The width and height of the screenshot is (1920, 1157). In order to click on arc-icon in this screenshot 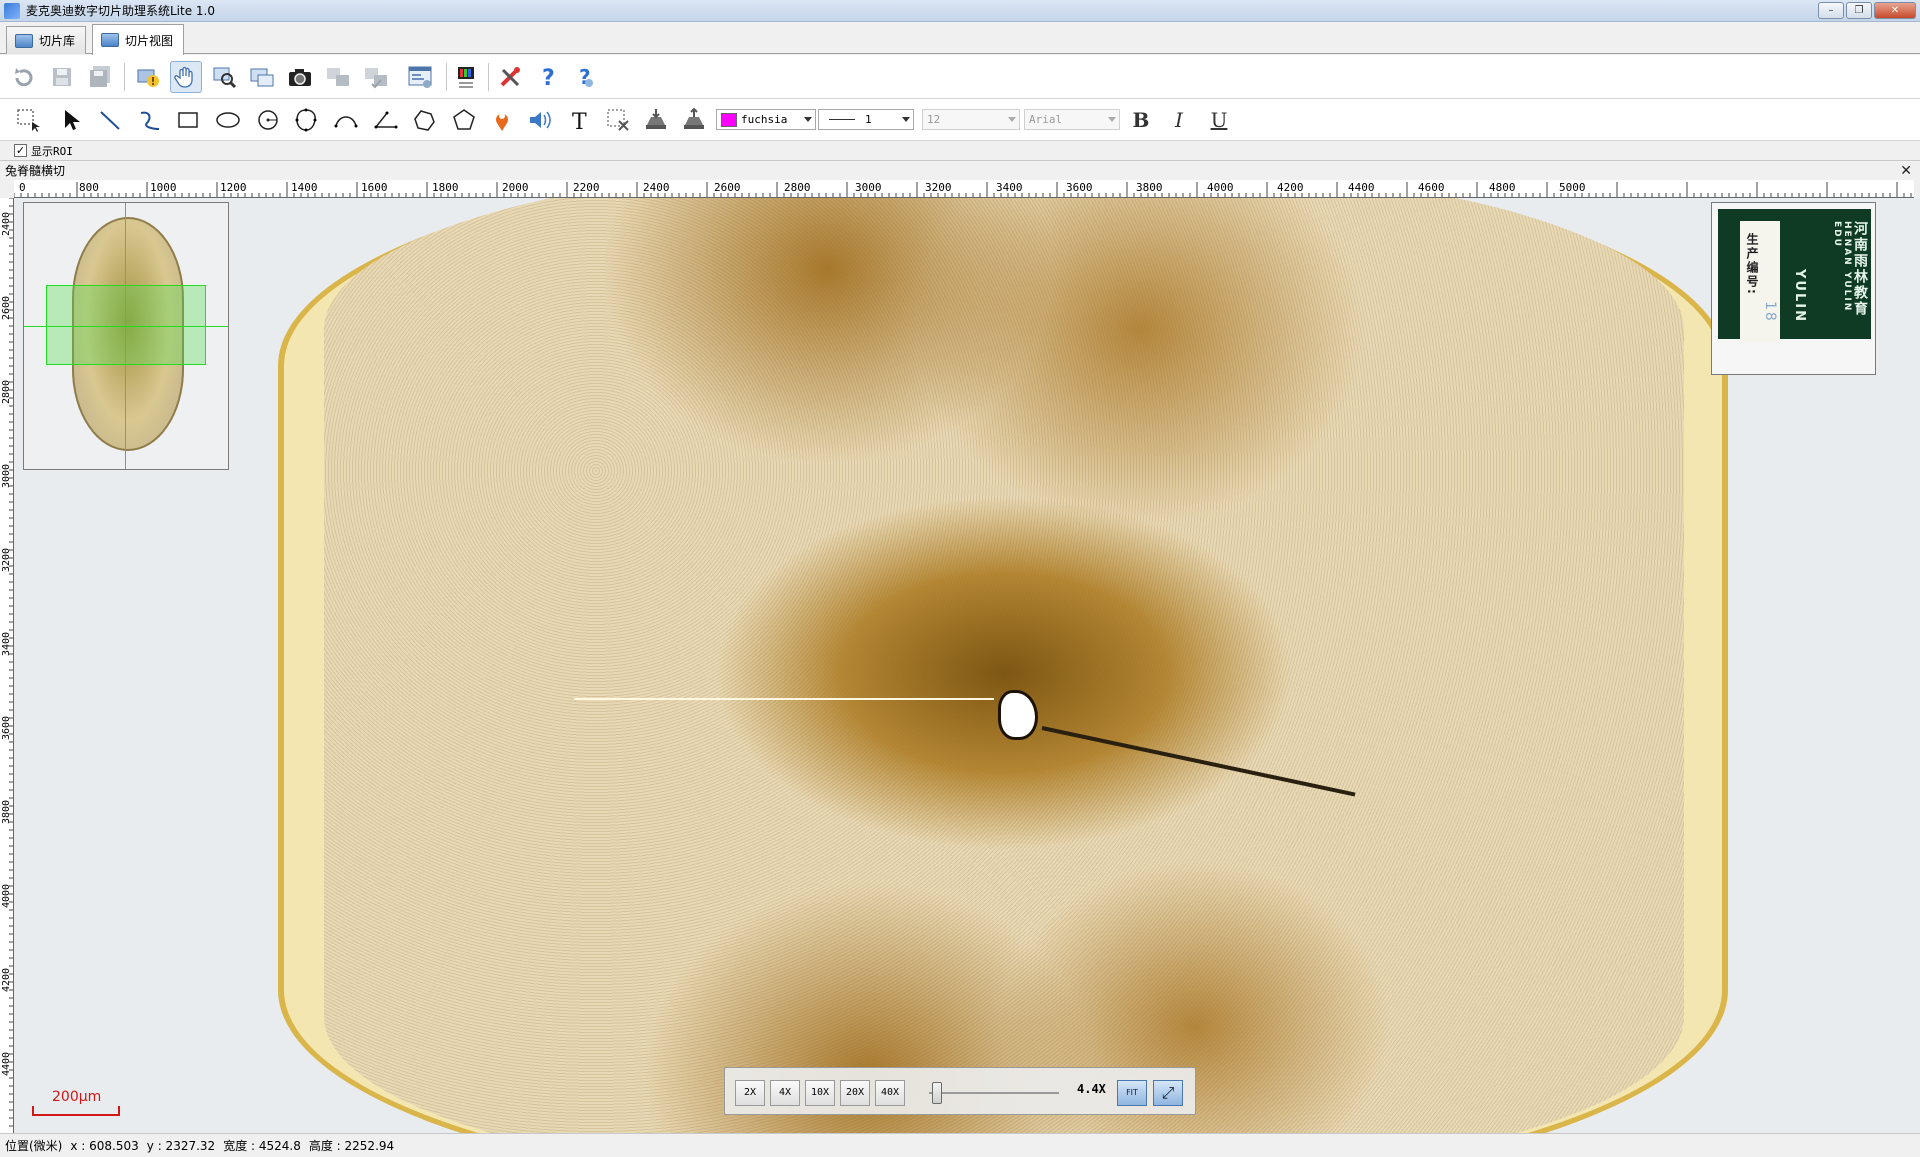, I will do `click(346, 122)`.